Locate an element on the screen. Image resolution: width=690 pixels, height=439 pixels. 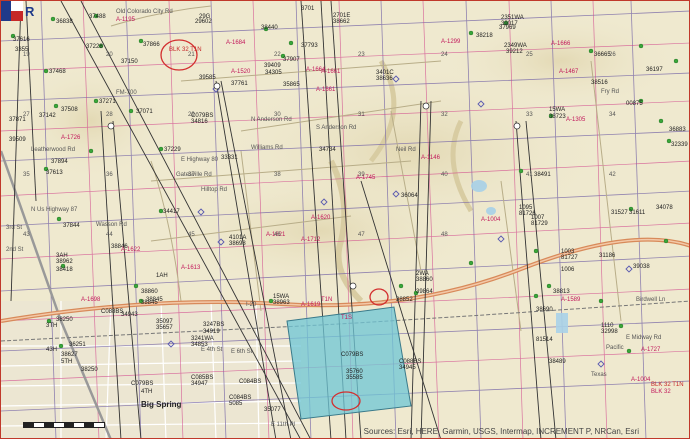
section-label: A-1520 is located at coordinates (241, 72).